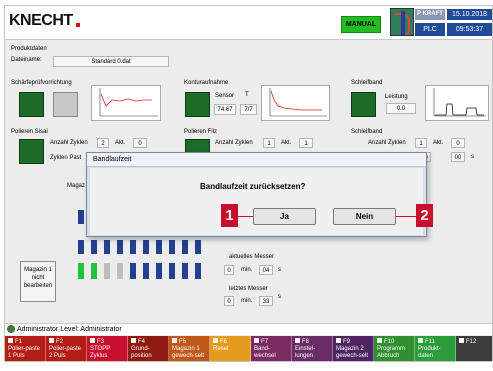 The height and width of the screenshot is (371, 493). What do you see at coordinates (472, 157) in the screenshot?
I see `schleifband-s-label: s` at bounding box center [472, 157].